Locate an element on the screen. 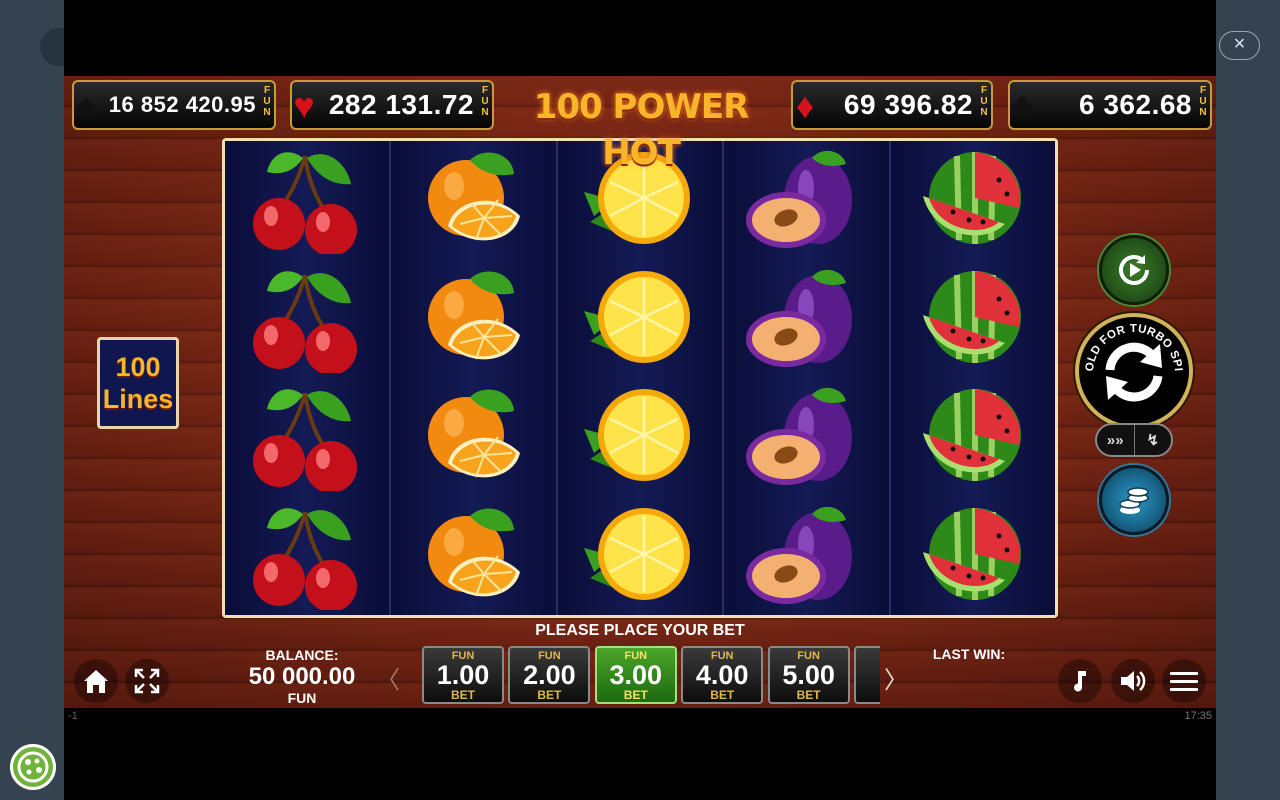  close-icon: × is located at coordinates (1239, 44).